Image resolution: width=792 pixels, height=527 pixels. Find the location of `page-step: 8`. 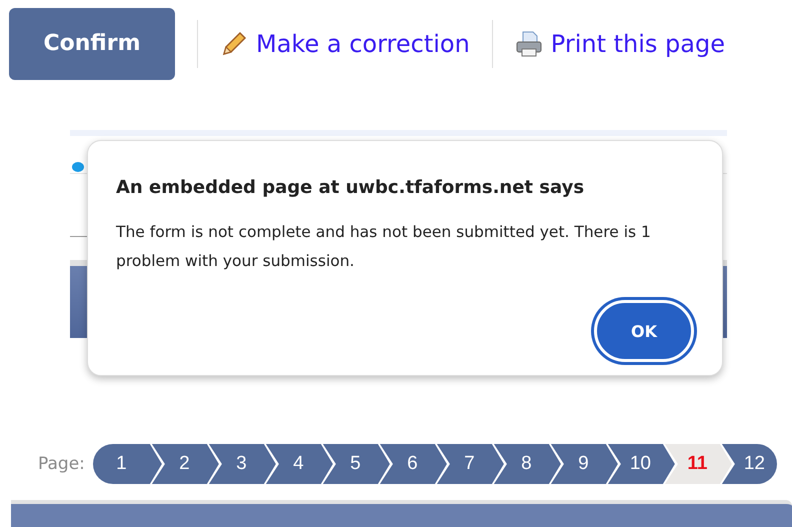

page-step: 8 is located at coordinates (520, 464).